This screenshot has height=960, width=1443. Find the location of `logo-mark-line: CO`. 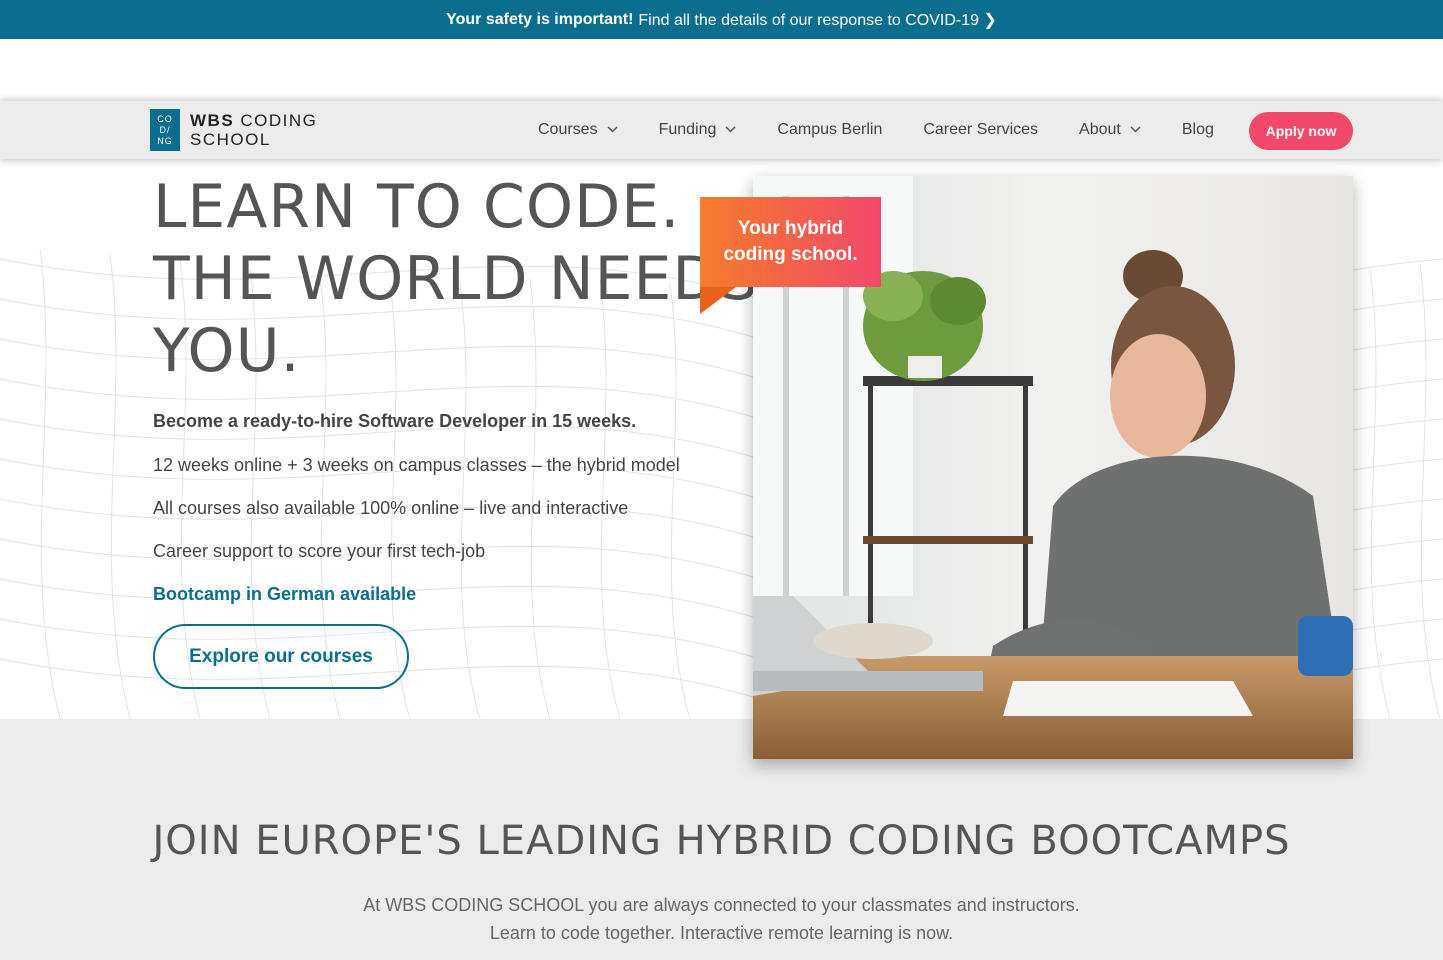

logo-mark-line: CO is located at coordinates (165, 118).